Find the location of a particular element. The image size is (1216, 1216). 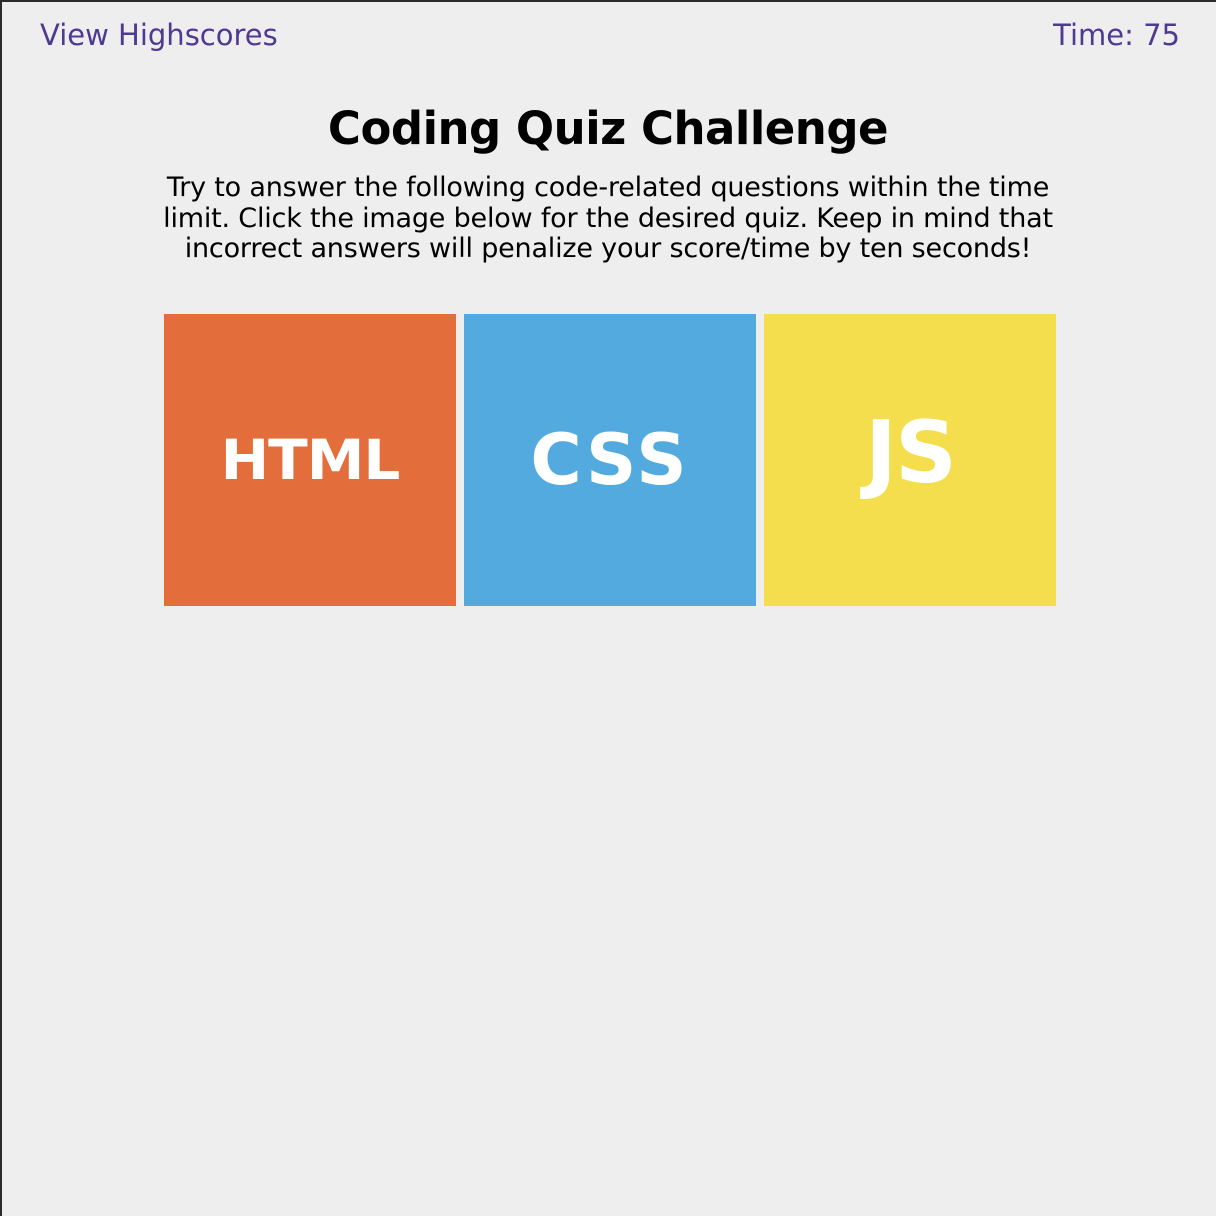

css-quiz-tile: CSS is located at coordinates (610, 460).